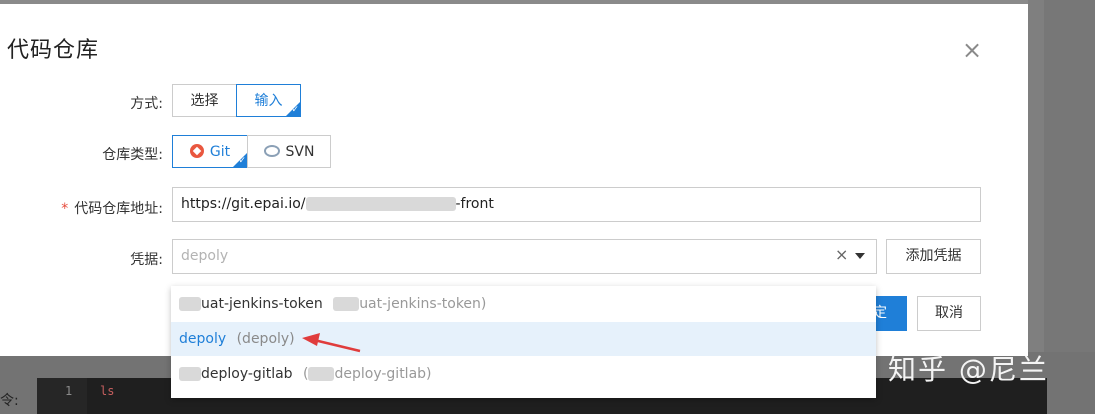 The width and height of the screenshot is (1095, 414). What do you see at coordinates (331, 343) in the screenshot?
I see `annotation-arrow-icon` at bounding box center [331, 343].